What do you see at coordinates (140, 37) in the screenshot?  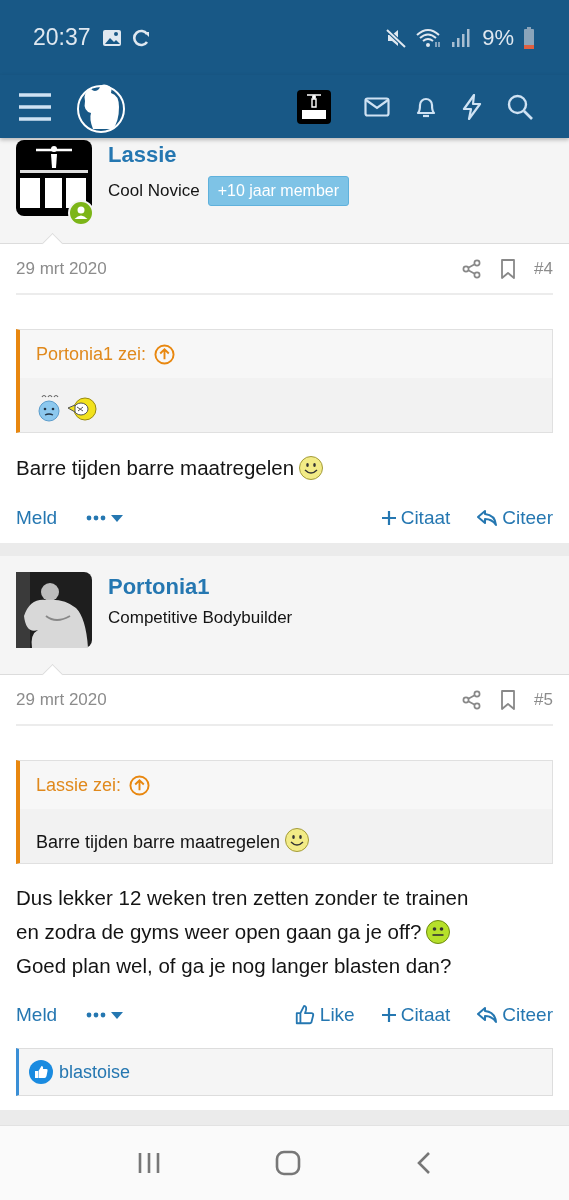 I see `sync-icon` at bounding box center [140, 37].